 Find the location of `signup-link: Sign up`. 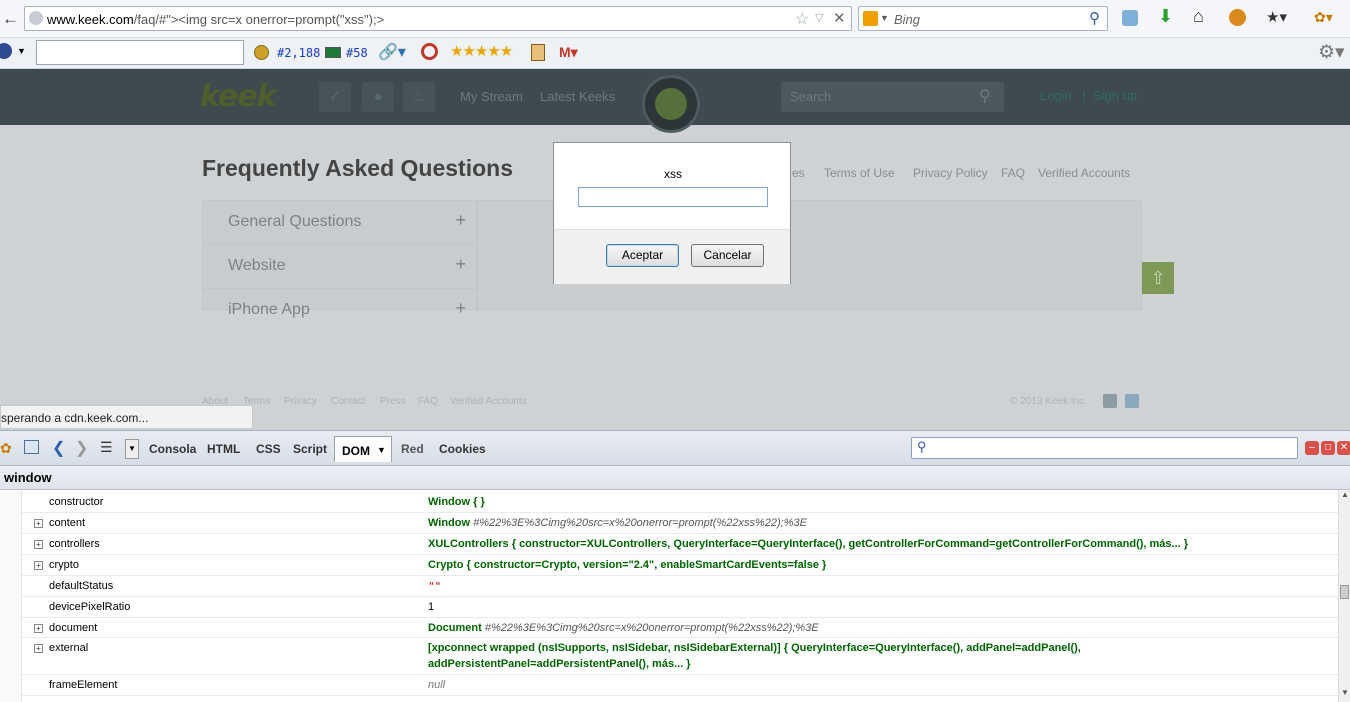

signup-link: Sign up is located at coordinates (1115, 95).